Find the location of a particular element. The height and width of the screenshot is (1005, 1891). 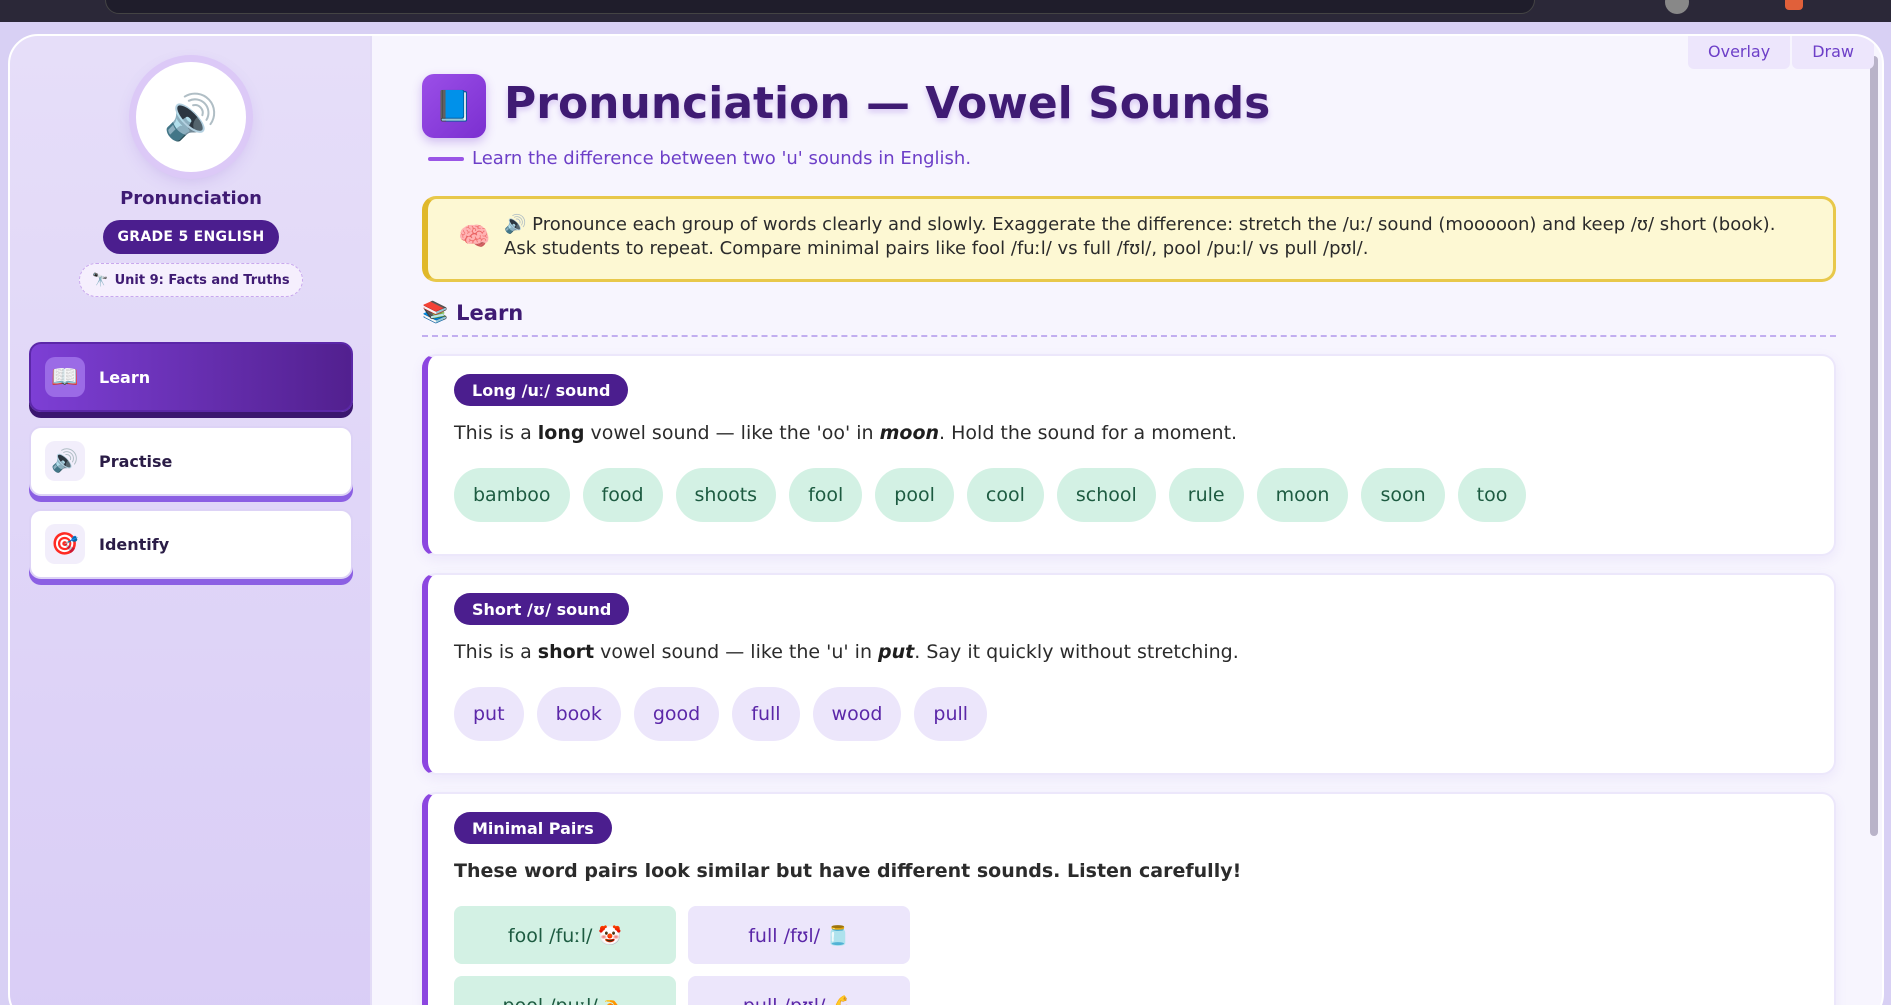

book-icon: 📖 is located at coordinates (65, 377).